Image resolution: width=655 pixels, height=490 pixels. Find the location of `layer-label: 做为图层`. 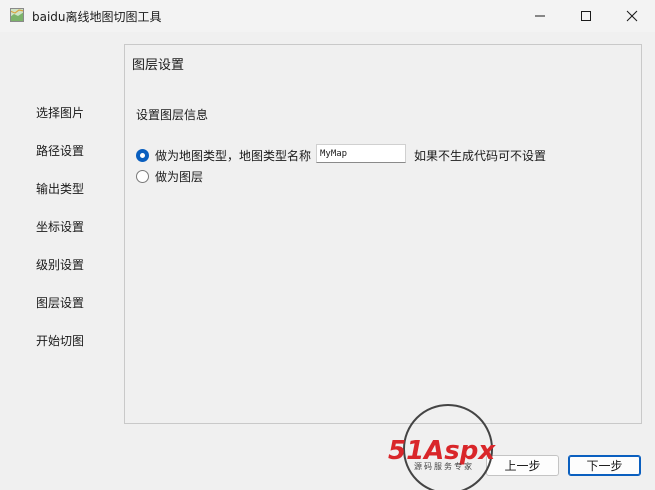

layer-label: 做为图层 is located at coordinates (179, 177).